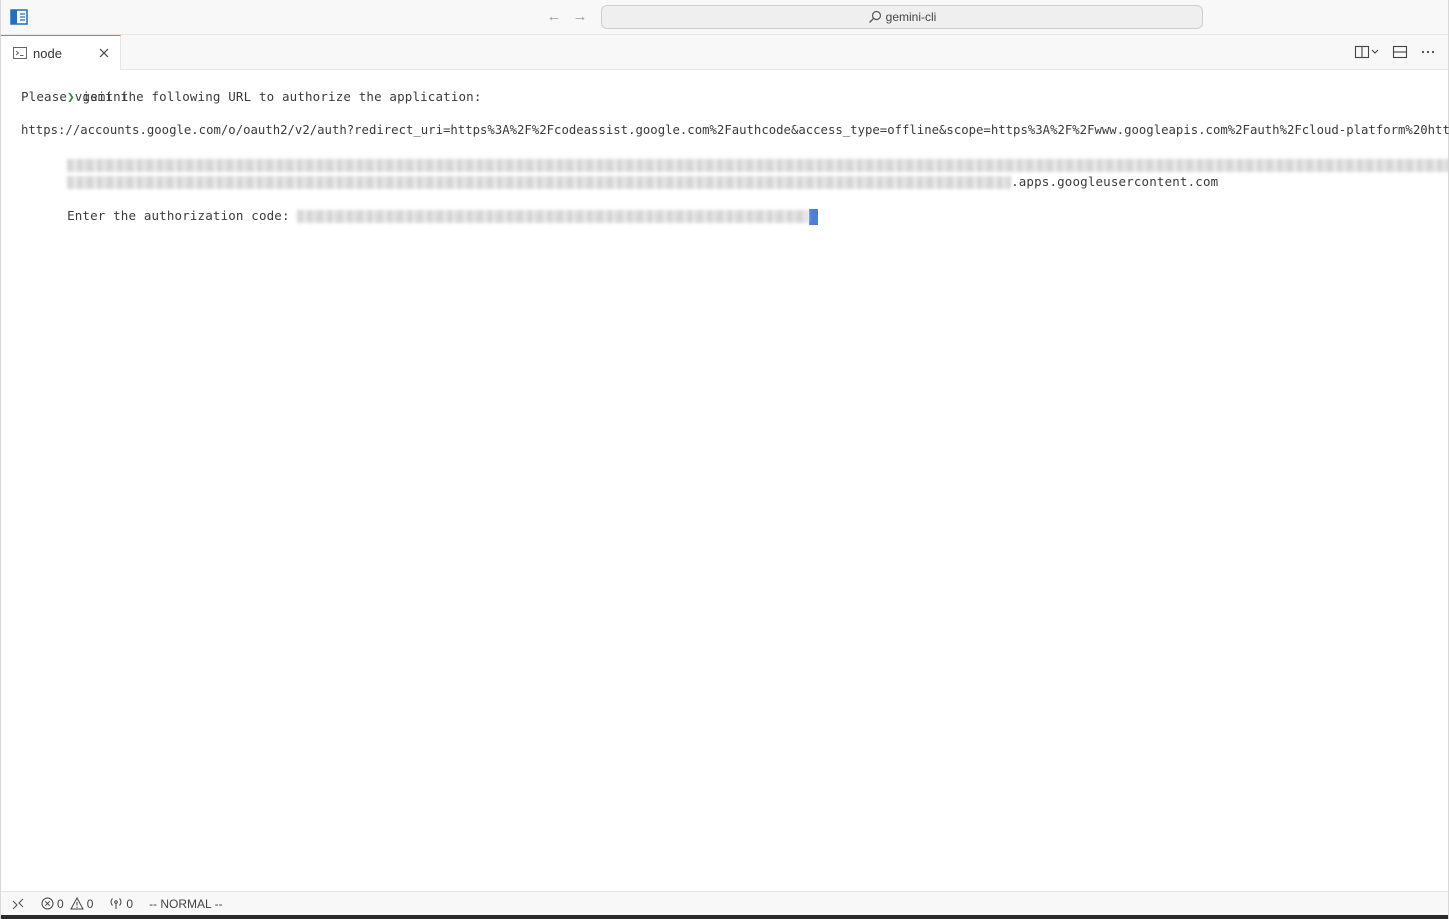 The image size is (1449, 919). I want to click on remote-icon, so click(18, 903).